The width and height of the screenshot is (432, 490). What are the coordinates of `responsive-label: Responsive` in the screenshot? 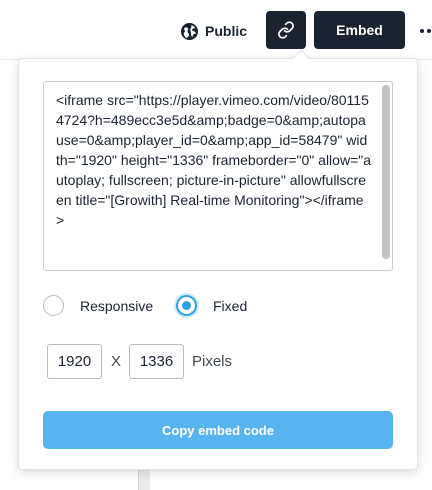 It's located at (117, 305).